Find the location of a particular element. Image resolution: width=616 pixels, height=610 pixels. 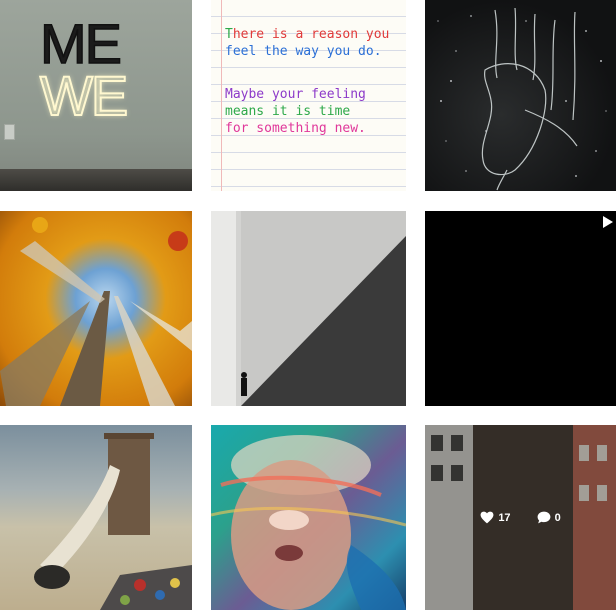

heart-icon is located at coordinates (487, 517).